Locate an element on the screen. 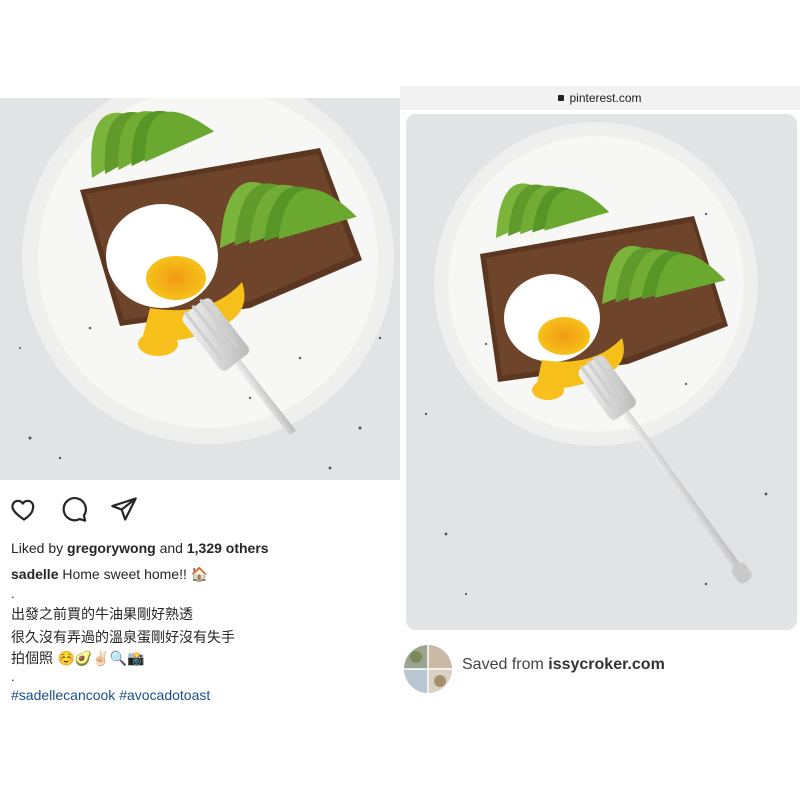  caption-username: sadelle is located at coordinates (34, 574).